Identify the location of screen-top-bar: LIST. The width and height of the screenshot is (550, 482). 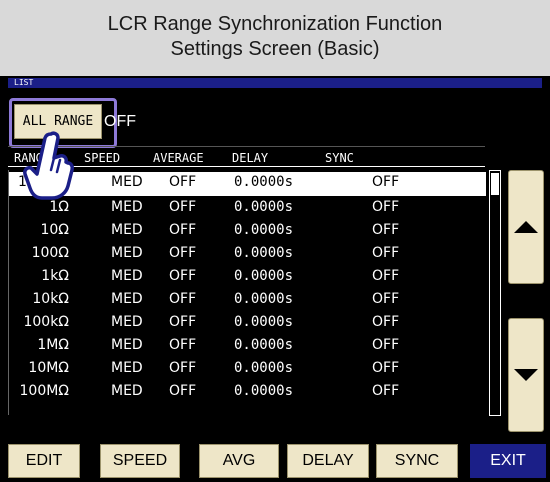
(275, 83).